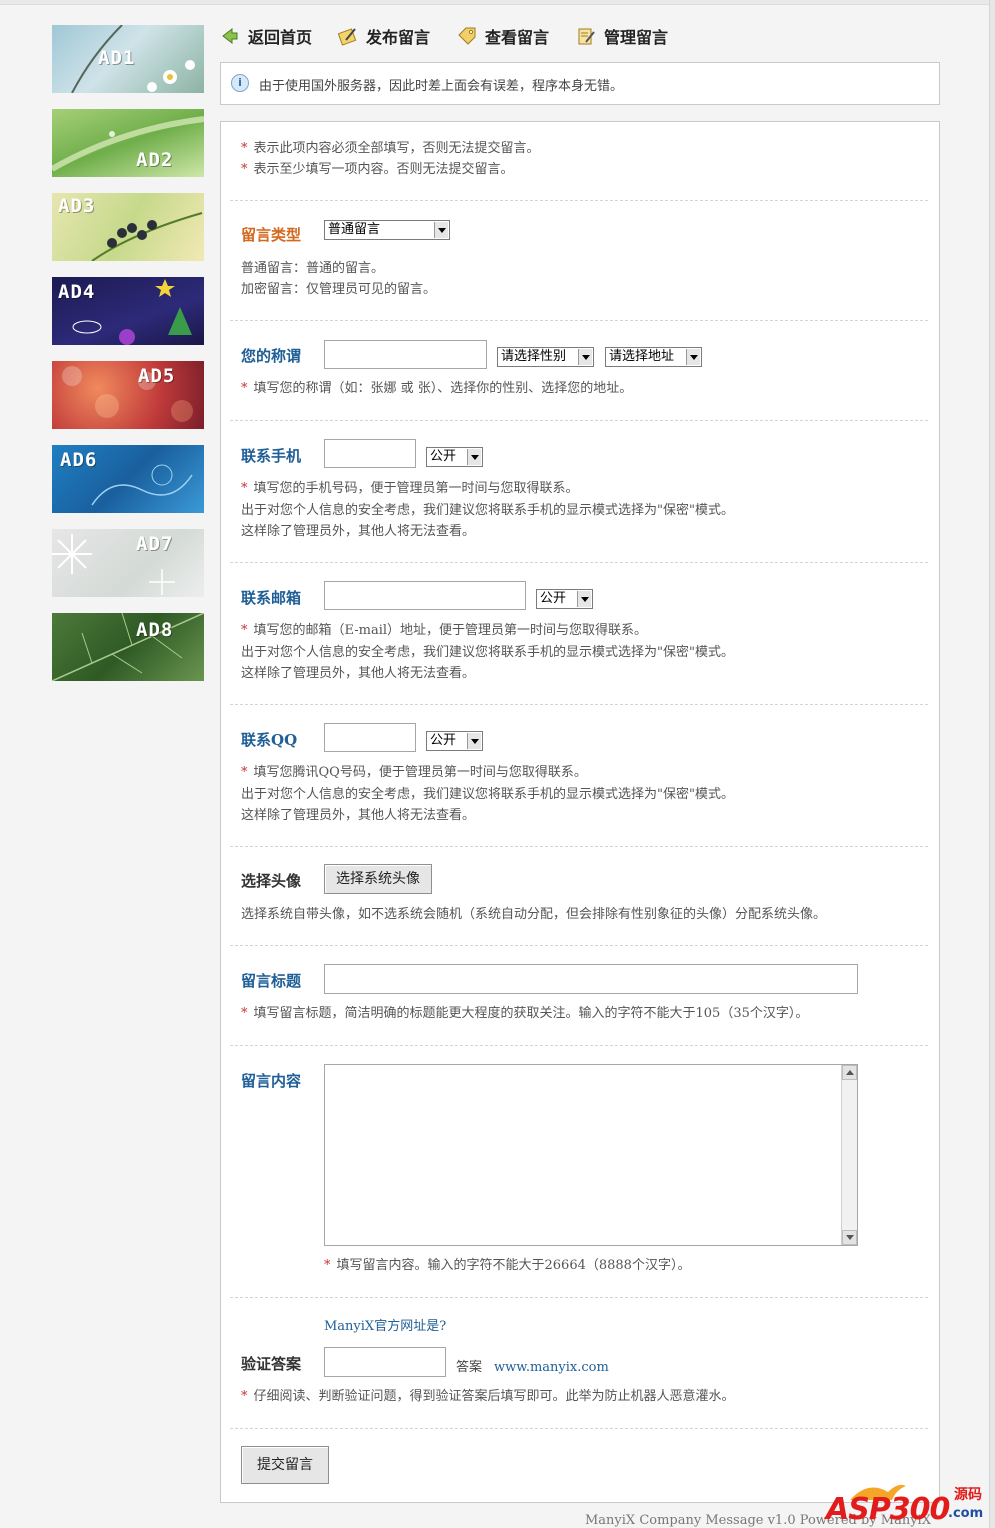  I want to click on textarea-scrollbar, so click(849, 1155).